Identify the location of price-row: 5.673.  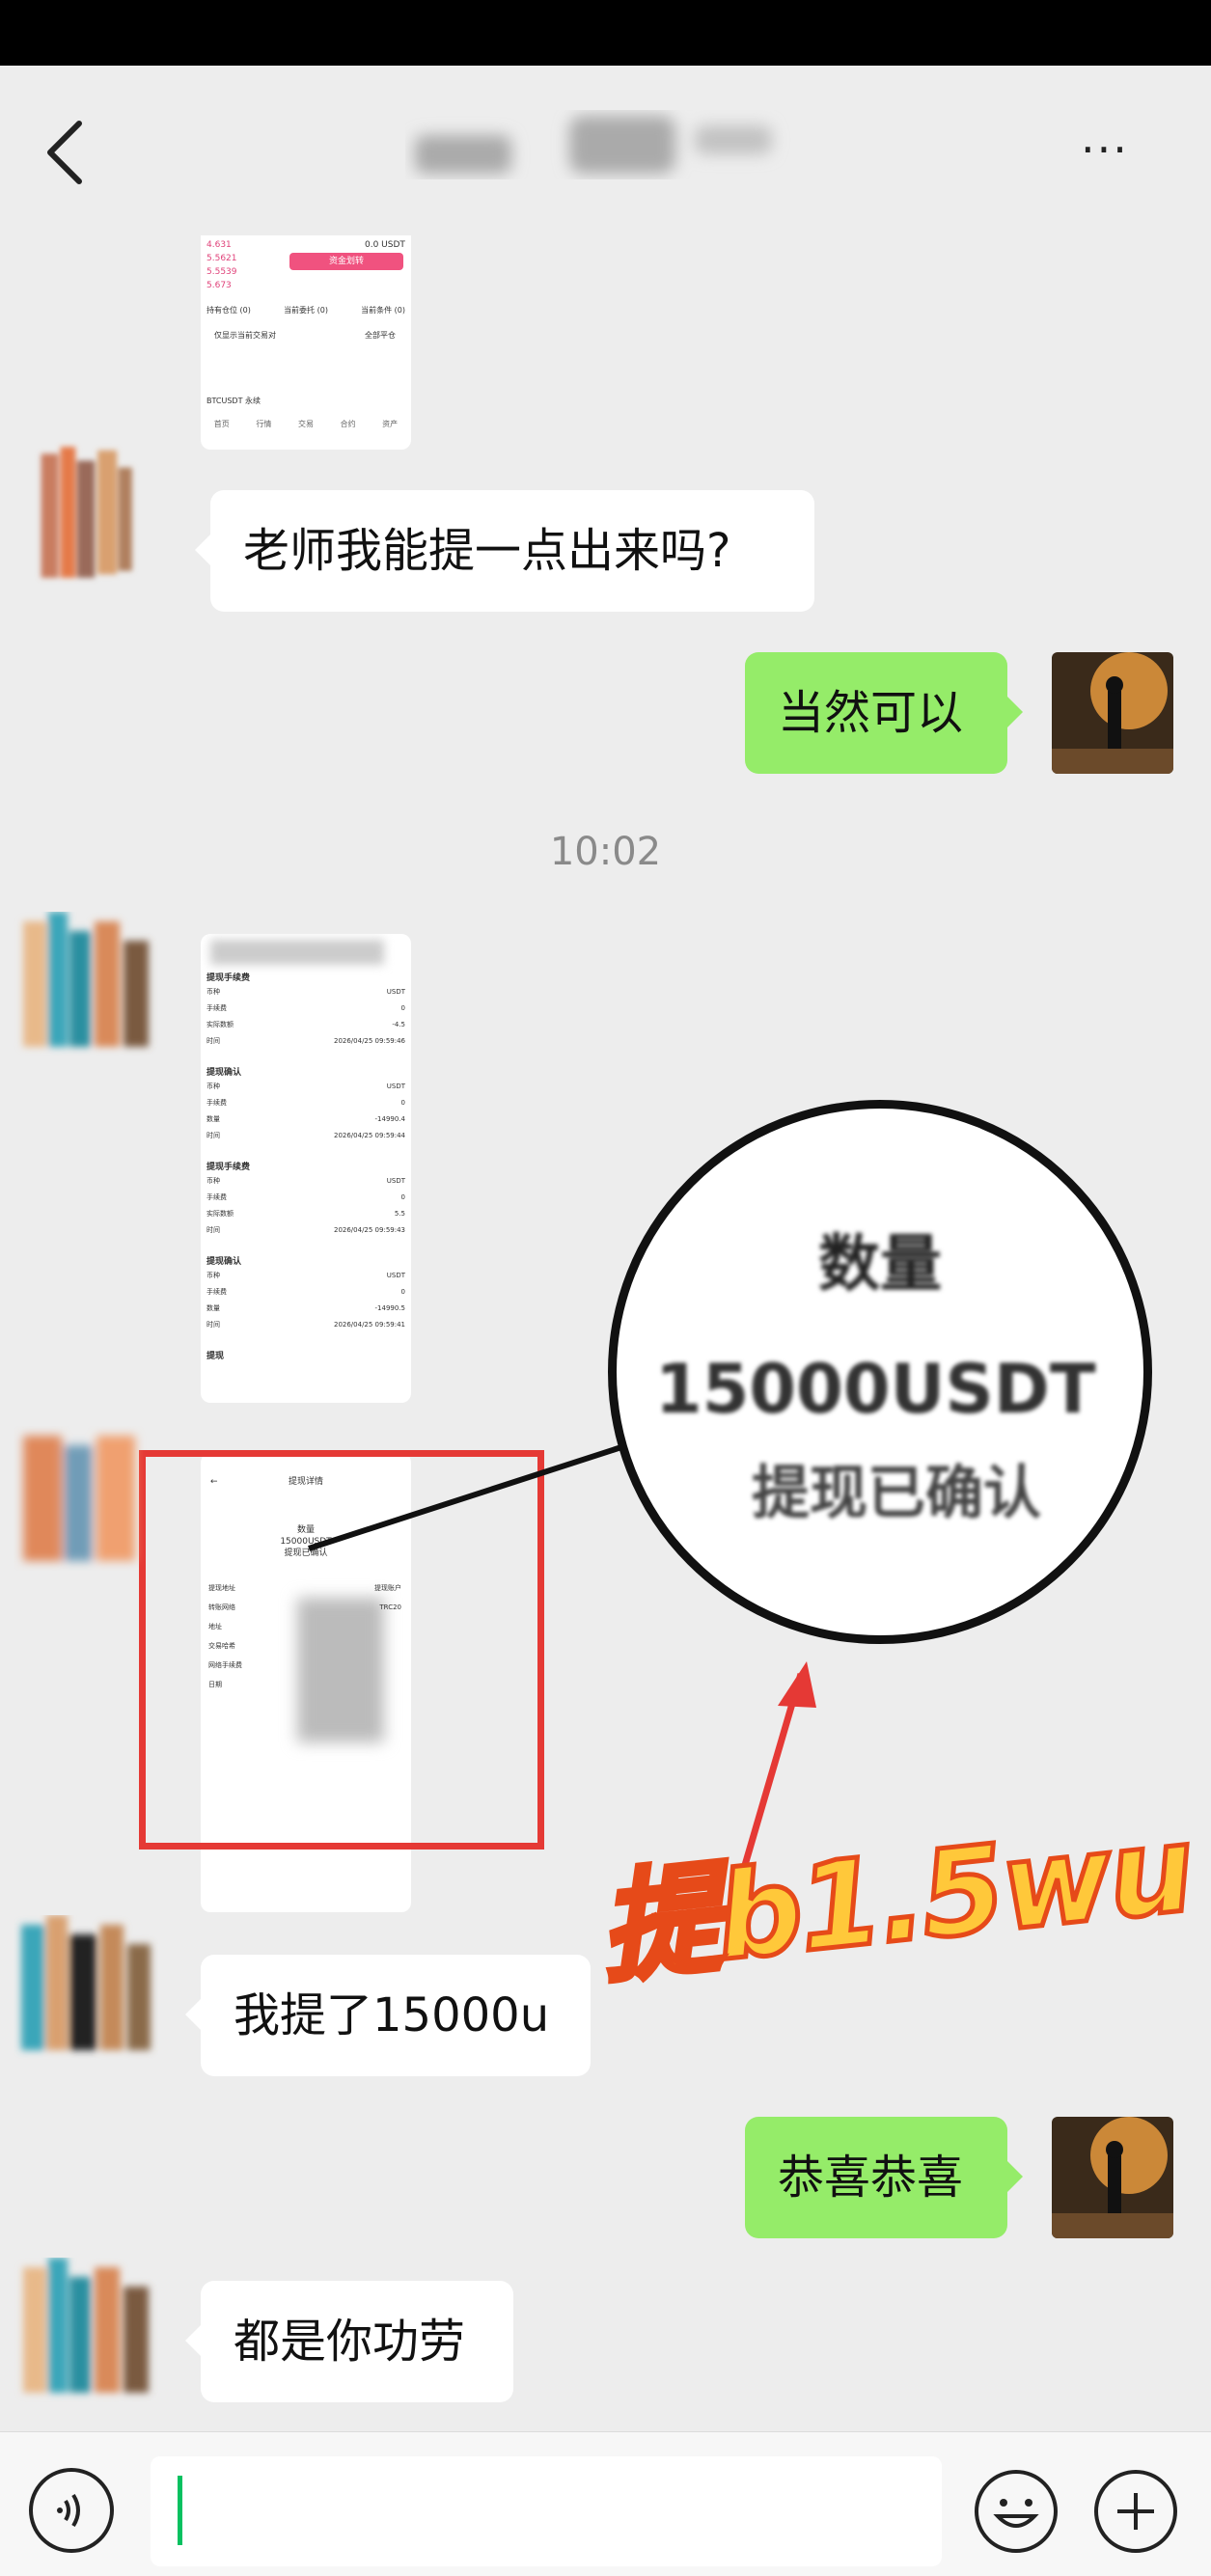
(219, 286).